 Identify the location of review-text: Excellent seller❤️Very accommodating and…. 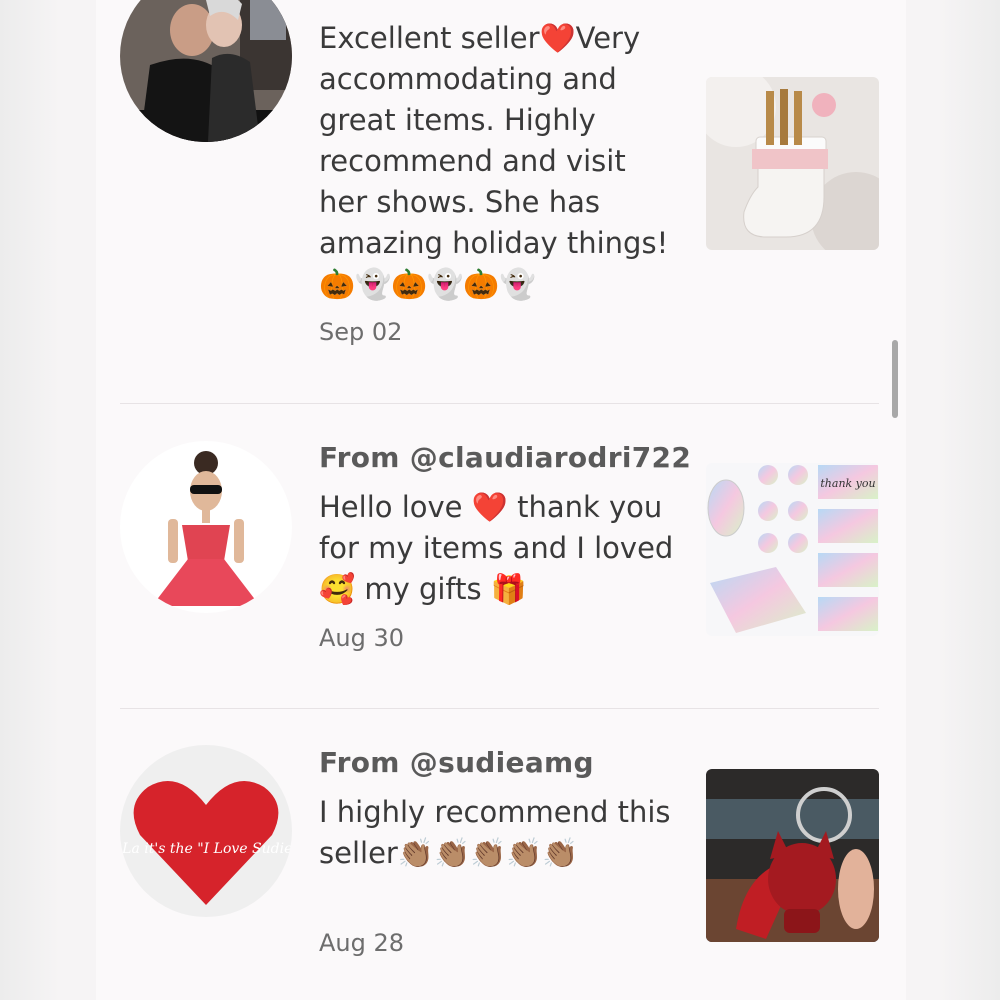
(494, 161).